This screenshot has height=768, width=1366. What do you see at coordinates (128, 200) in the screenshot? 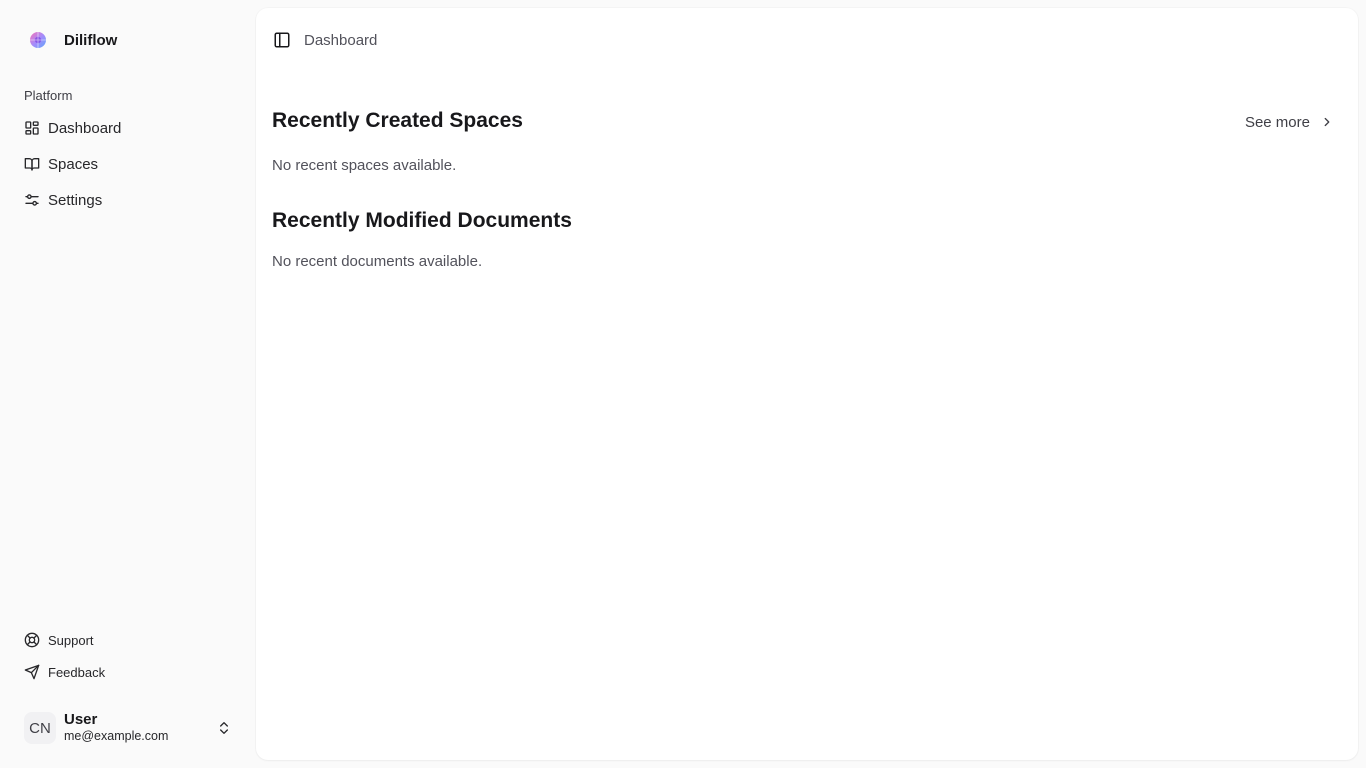
I see `sidebar-item-settings: Settings` at bounding box center [128, 200].